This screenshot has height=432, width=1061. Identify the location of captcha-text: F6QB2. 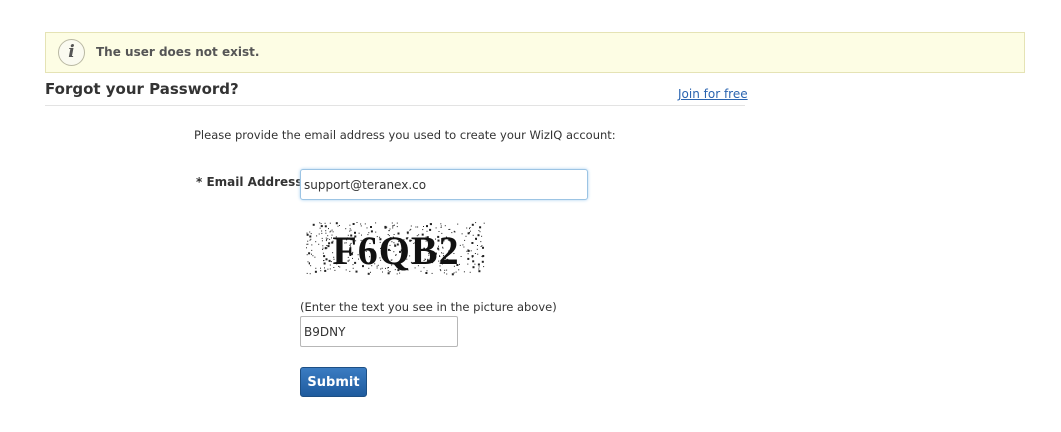
(395, 250).